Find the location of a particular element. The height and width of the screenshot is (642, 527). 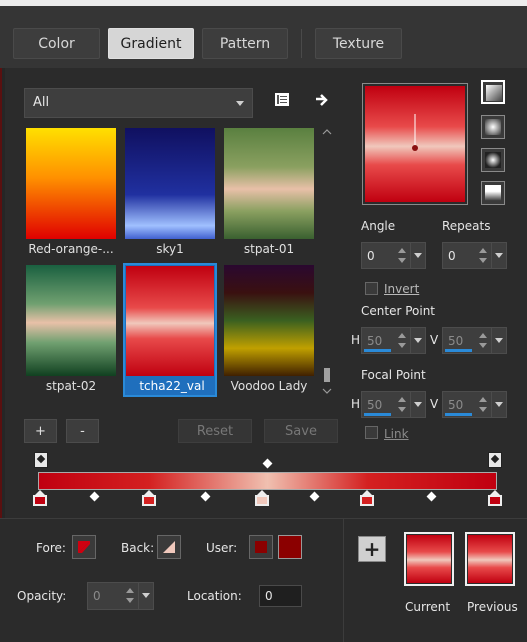

focal-v-label: V is located at coordinates (434, 404).